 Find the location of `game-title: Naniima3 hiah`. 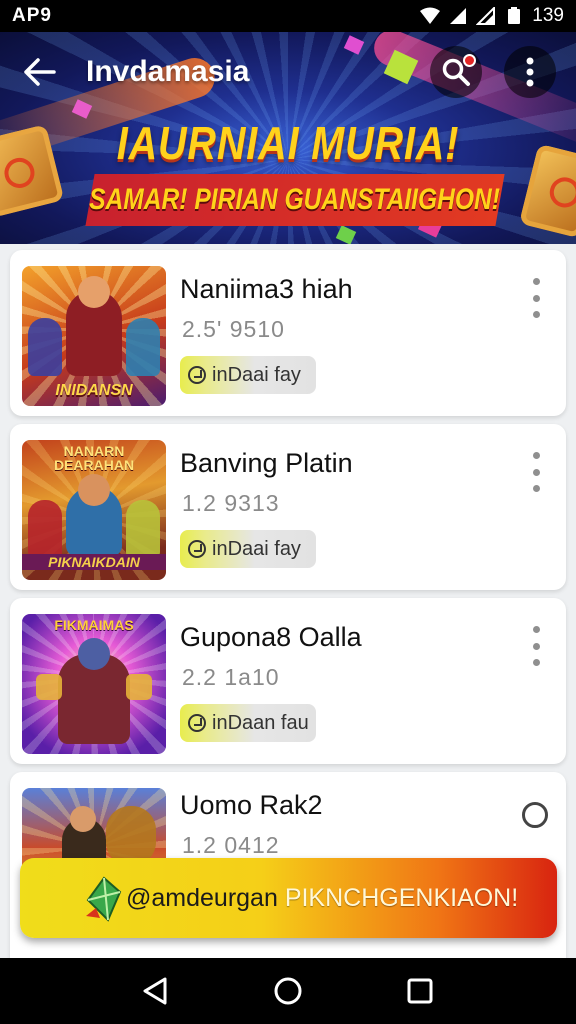

game-title: Naniima3 hiah is located at coordinates (266, 289).